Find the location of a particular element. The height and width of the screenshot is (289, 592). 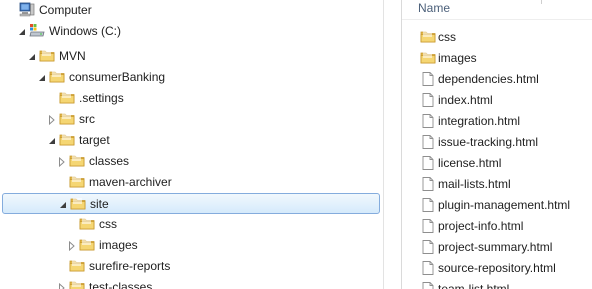

tree-item-label: images is located at coordinates (118, 245).